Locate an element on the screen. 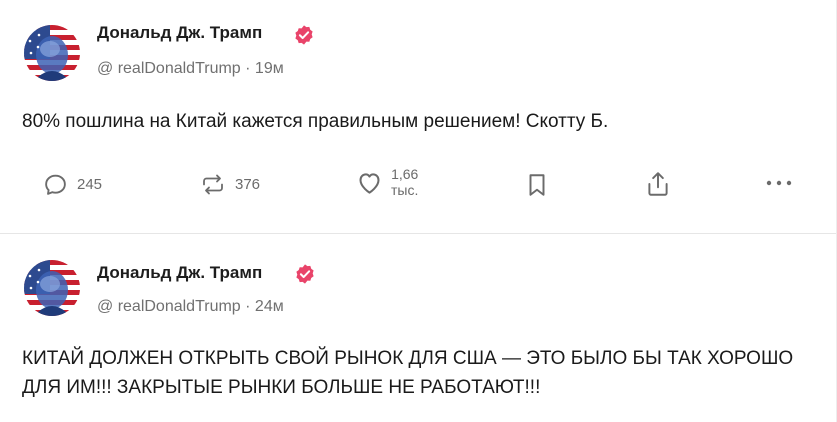 The height and width of the screenshot is (422, 837). bookmark-button is located at coordinates (537, 185).